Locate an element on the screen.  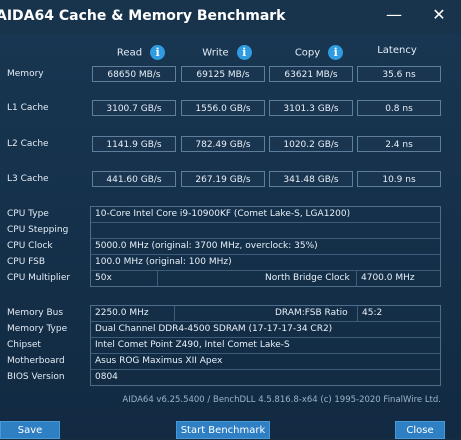
memory-latency-value: 35.6 ns is located at coordinates (399, 74).